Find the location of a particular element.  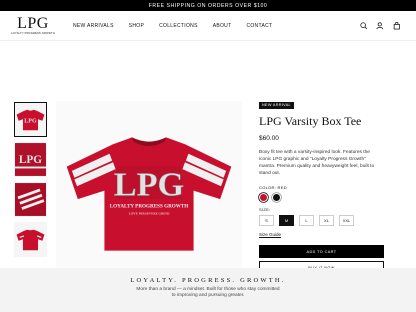

shirt-graphic-line2: LOVE PERSEVERE GRIND is located at coordinates (149, 214).